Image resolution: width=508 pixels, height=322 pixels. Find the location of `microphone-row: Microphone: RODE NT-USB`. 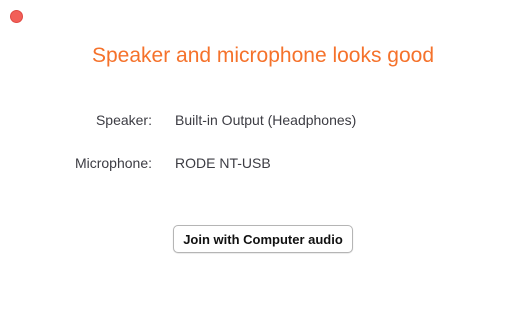

microphone-row: Microphone: RODE NT-USB is located at coordinates (254, 165).